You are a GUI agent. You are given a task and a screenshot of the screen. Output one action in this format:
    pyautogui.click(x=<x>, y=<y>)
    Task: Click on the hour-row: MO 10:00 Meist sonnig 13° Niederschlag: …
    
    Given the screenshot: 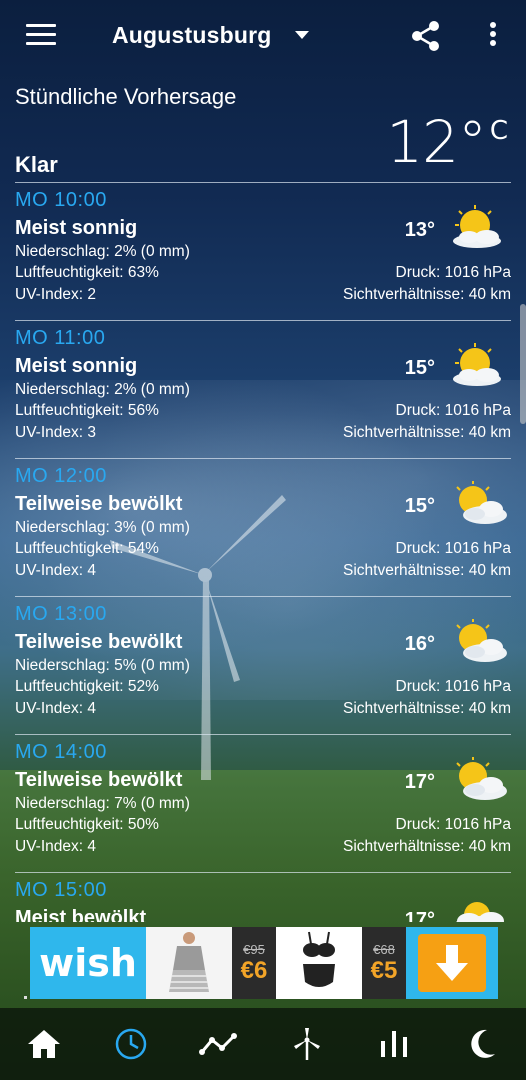 What is the action you would take?
    pyautogui.click(x=263, y=251)
    